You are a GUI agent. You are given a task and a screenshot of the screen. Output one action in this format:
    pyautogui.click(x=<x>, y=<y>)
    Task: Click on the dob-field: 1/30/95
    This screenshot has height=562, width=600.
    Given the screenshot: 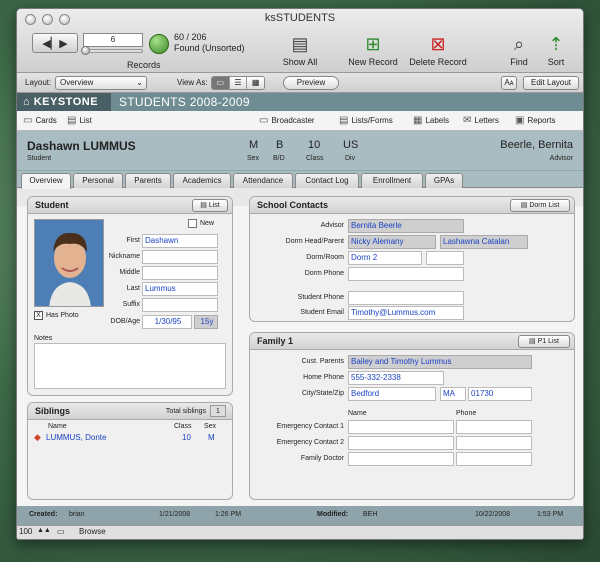 What is the action you would take?
    pyautogui.click(x=167, y=322)
    